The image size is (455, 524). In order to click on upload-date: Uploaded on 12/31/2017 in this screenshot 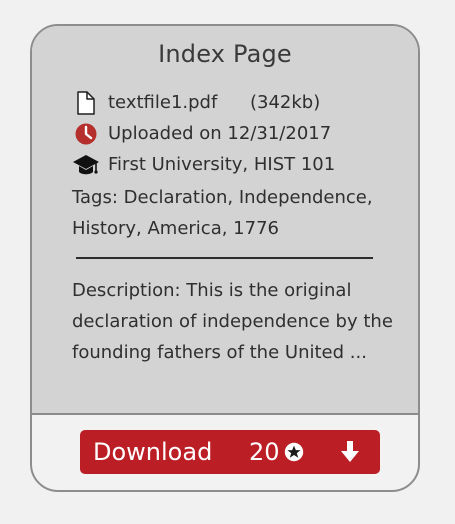, I will do `click(220, 133)`.